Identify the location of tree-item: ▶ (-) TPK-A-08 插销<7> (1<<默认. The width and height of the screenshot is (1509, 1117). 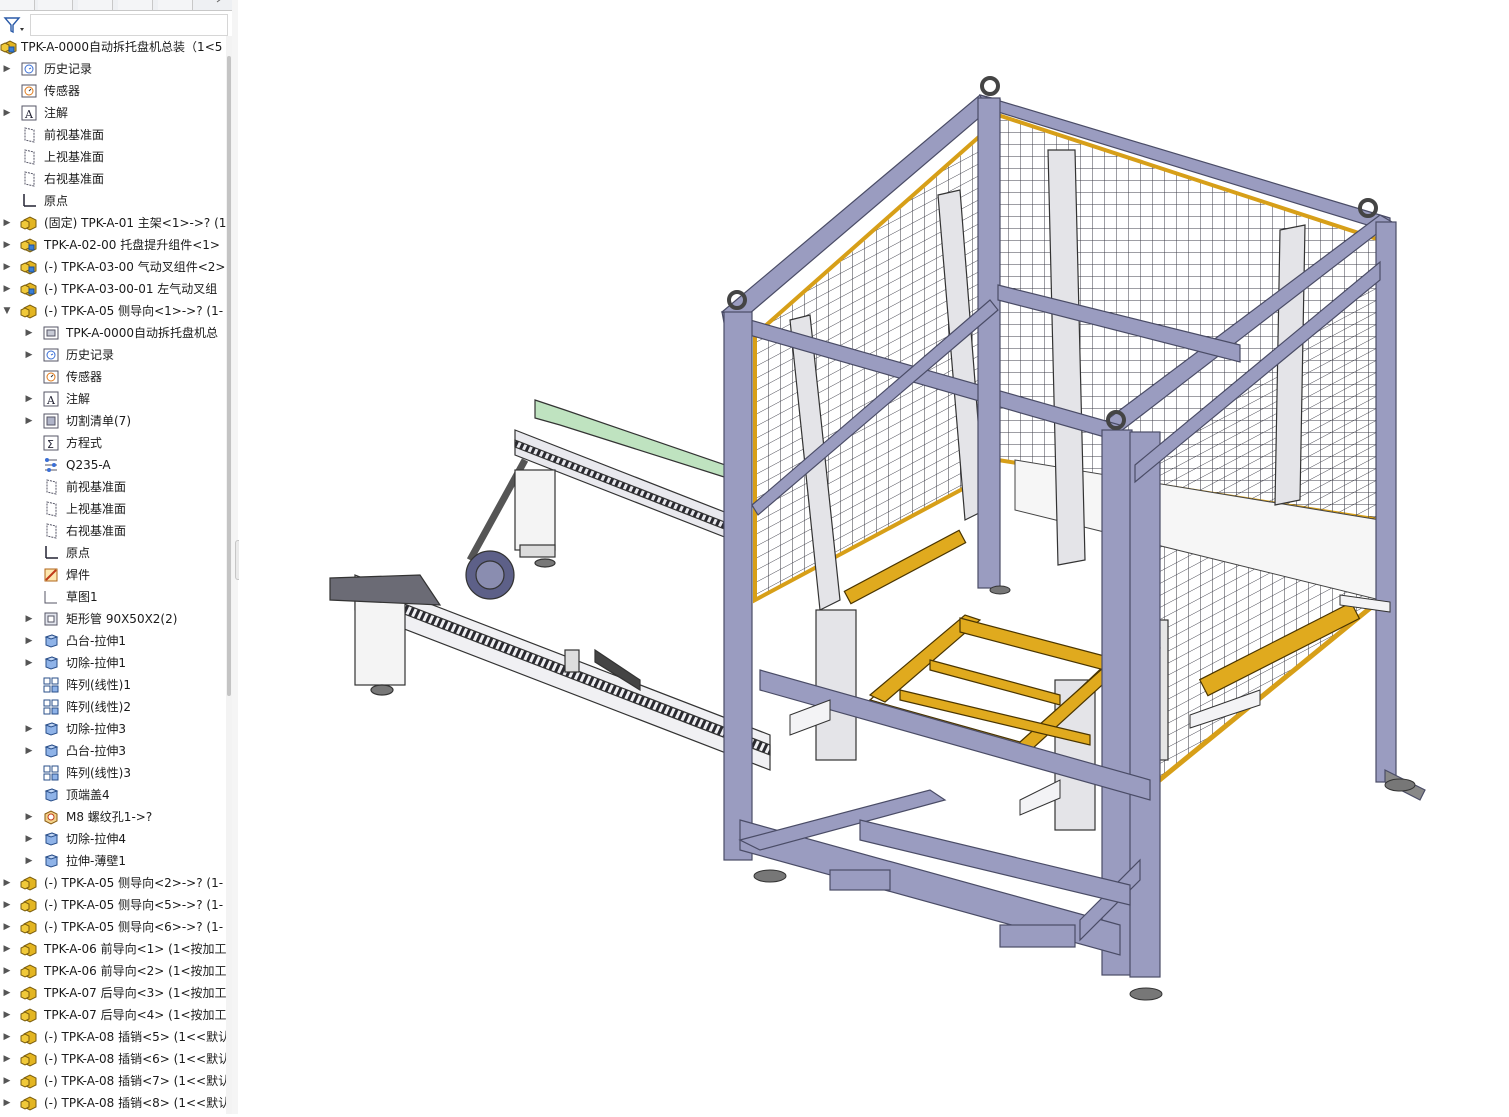
(115, 1081).